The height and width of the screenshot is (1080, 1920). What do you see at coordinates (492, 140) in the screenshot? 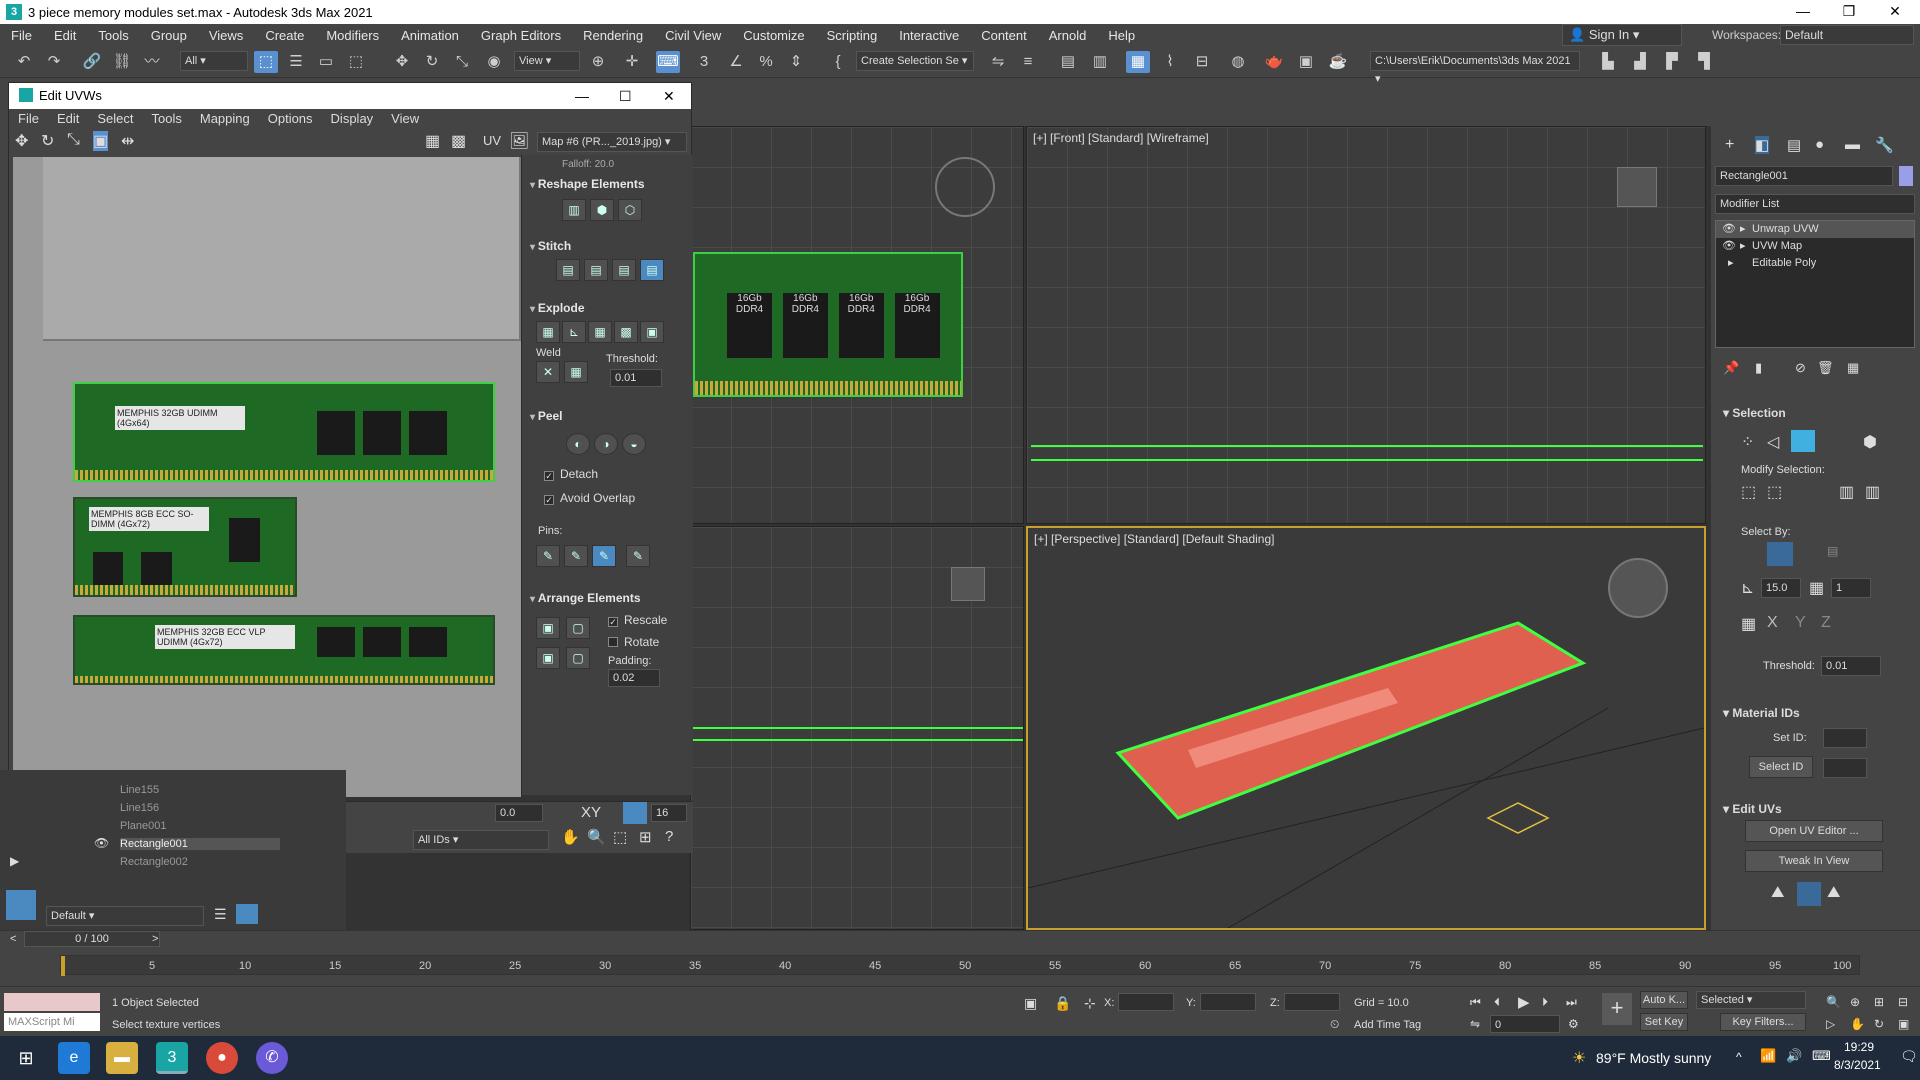
I see `uv-label: UV` at bounding box center [492, 140].